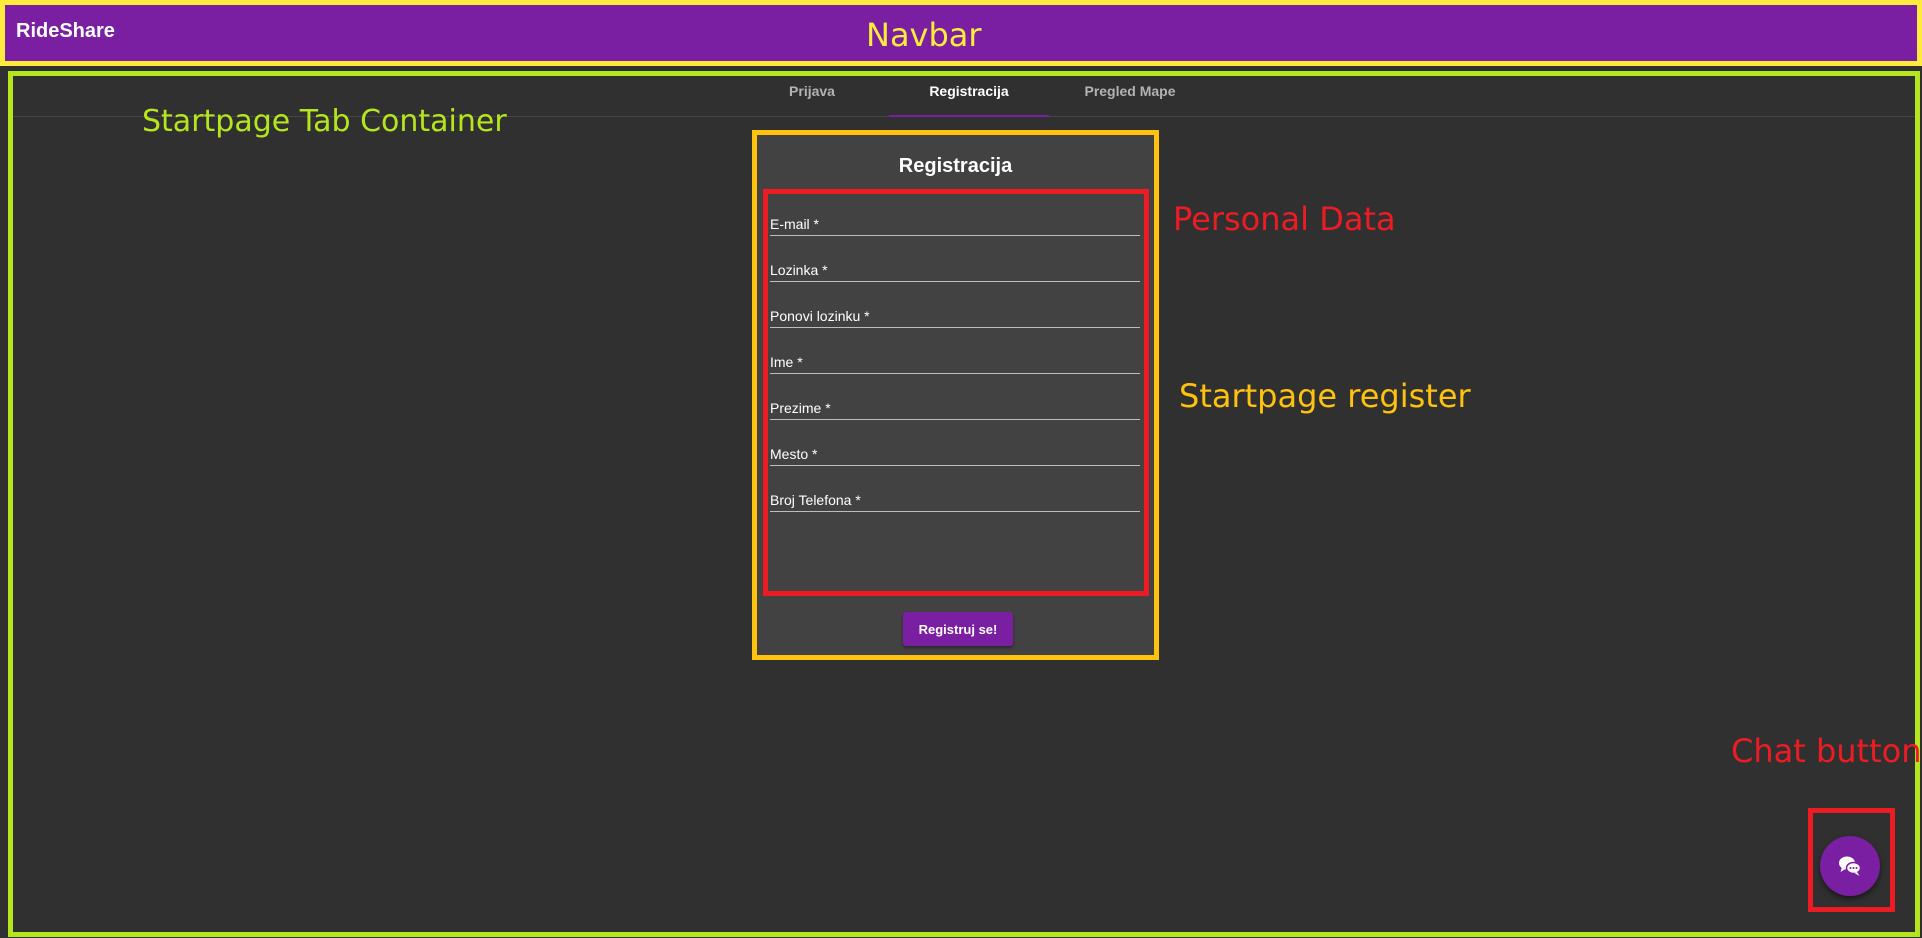  Describe the element at coordinates (65, 31) in the screenshot. I see `brand-title: RideShare` at that location.